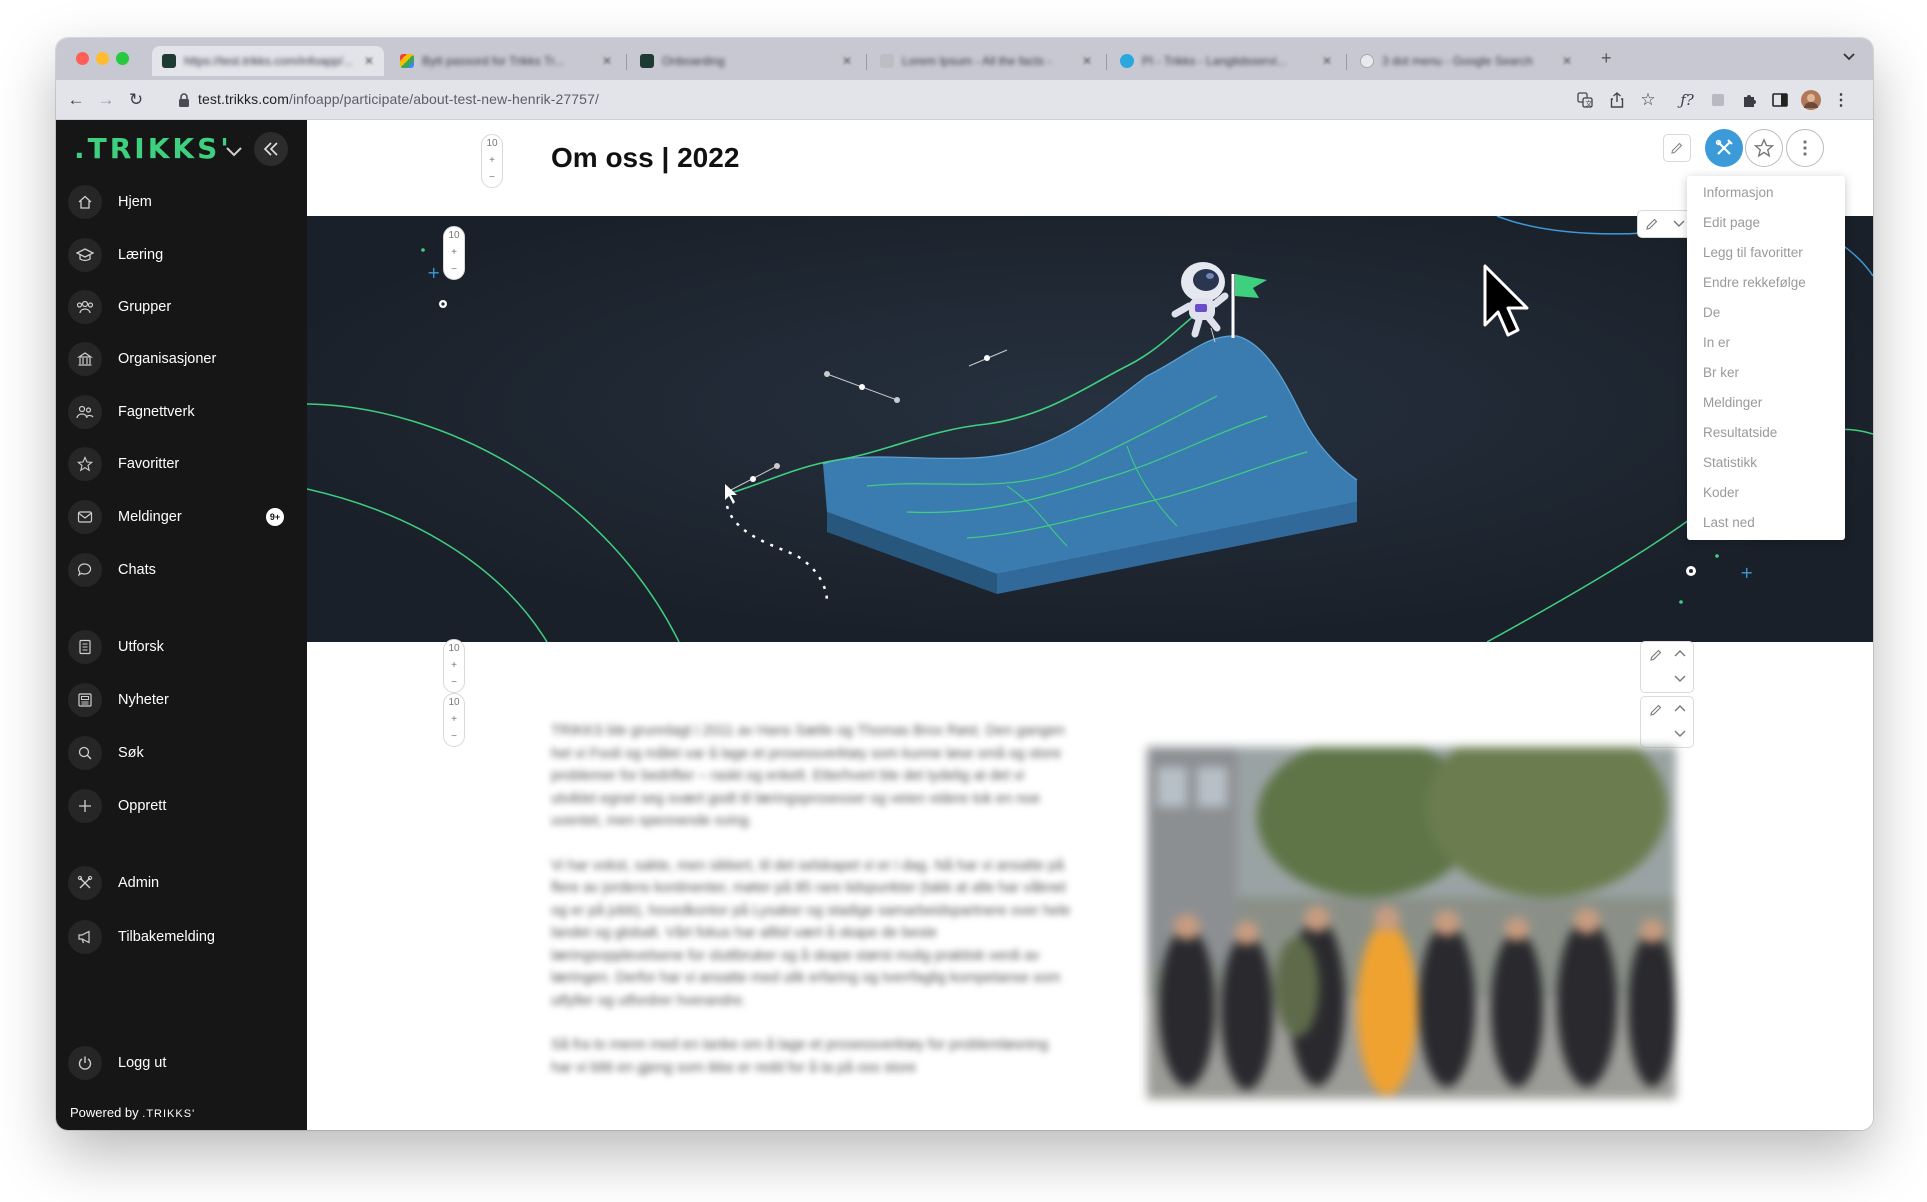 Image resolution: width=1927 pixels, height=1202 pixels. Describe the element at coordinates (1766, 193) in the screenshot. I see `menu-item-informasjon: Informasjon` at that location.